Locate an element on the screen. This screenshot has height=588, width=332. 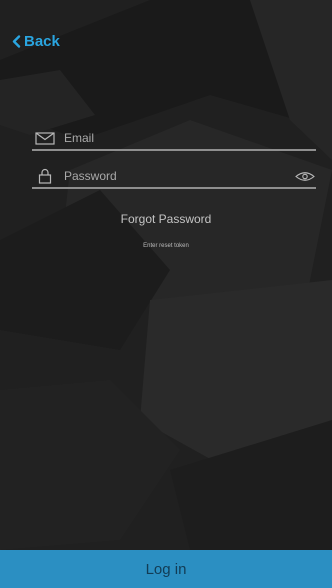
email-field is located at coordinates (174, 139).